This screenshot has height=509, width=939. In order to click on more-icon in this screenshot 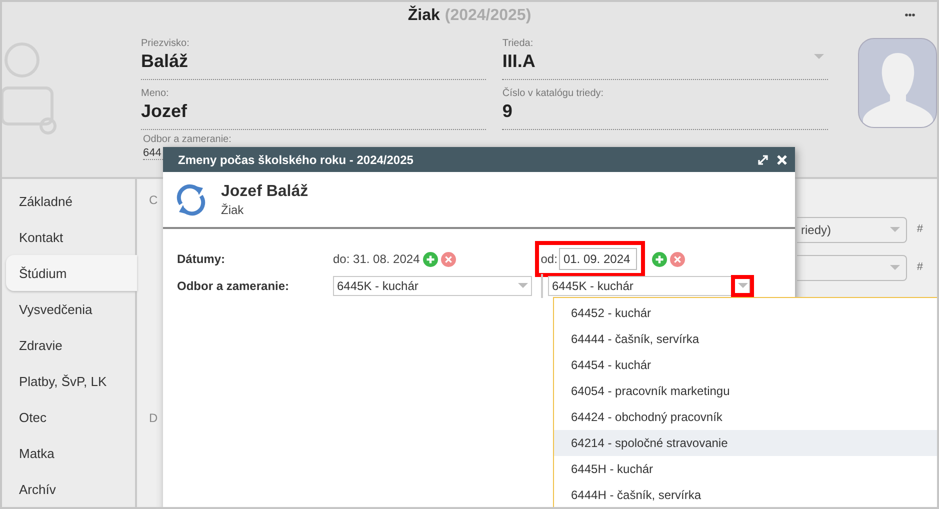, I will do `click(910, 15)`.